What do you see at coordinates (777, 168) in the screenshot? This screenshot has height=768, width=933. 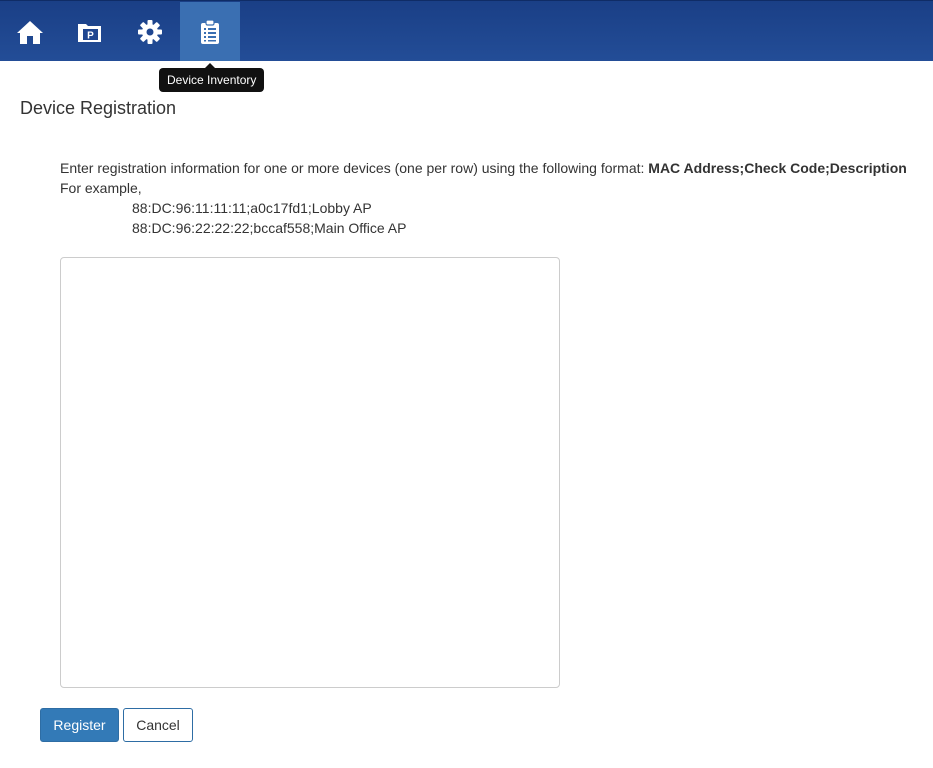 I see `format-text: MAC Address;Check Code;Description` at bounding box center [777, 168].